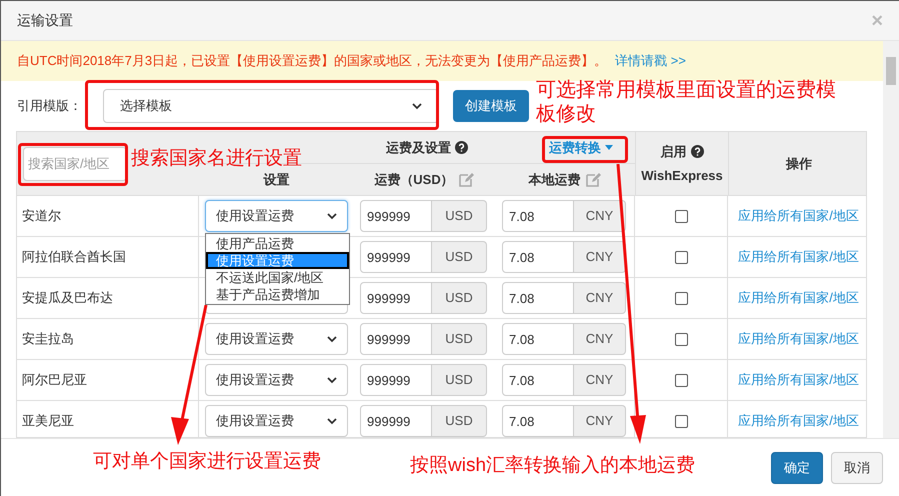 This screenshot has width=899, height=496. Describe the element at coordinates (75, 163) in the screenshot. I see `country-search-field: 搜索国家/地区` at that location.